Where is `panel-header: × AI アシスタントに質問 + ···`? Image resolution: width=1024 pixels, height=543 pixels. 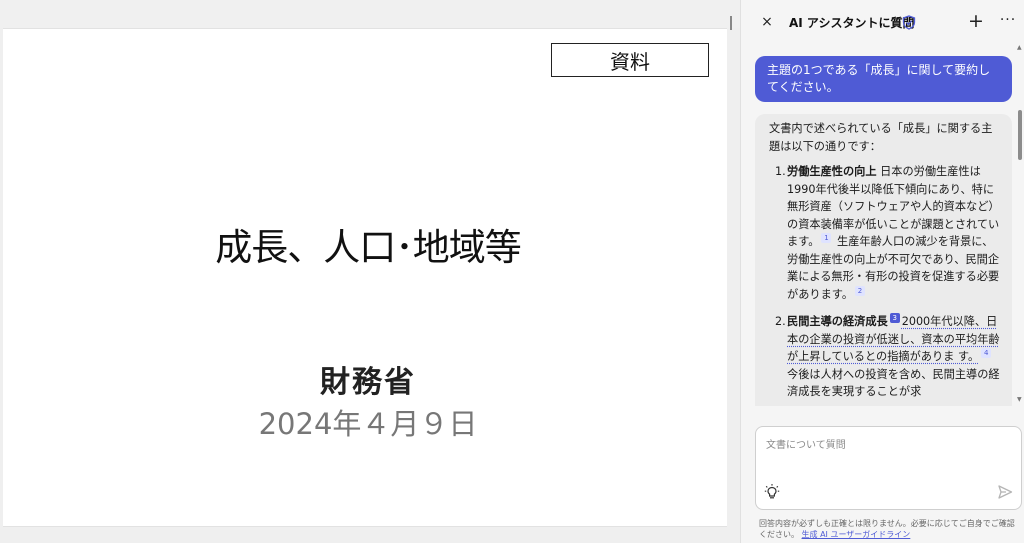
panel-header: × AI アシスタントに質問 + ··· is located at coordinates (882, 22).